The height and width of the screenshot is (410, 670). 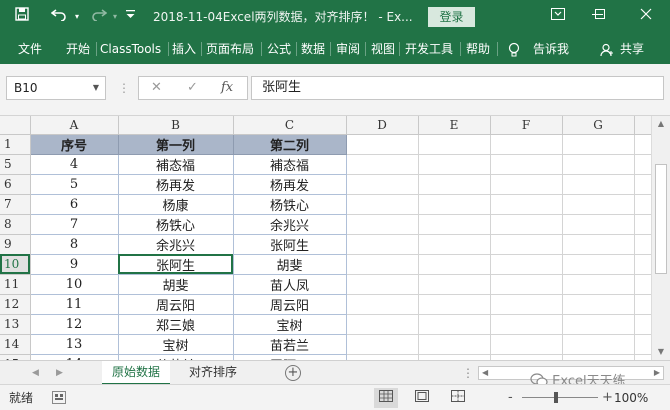 What do you see at coordinates (156, 88) in the screenshot?
I see `cancel-icon: ✕` at bounding box center [156, 88].